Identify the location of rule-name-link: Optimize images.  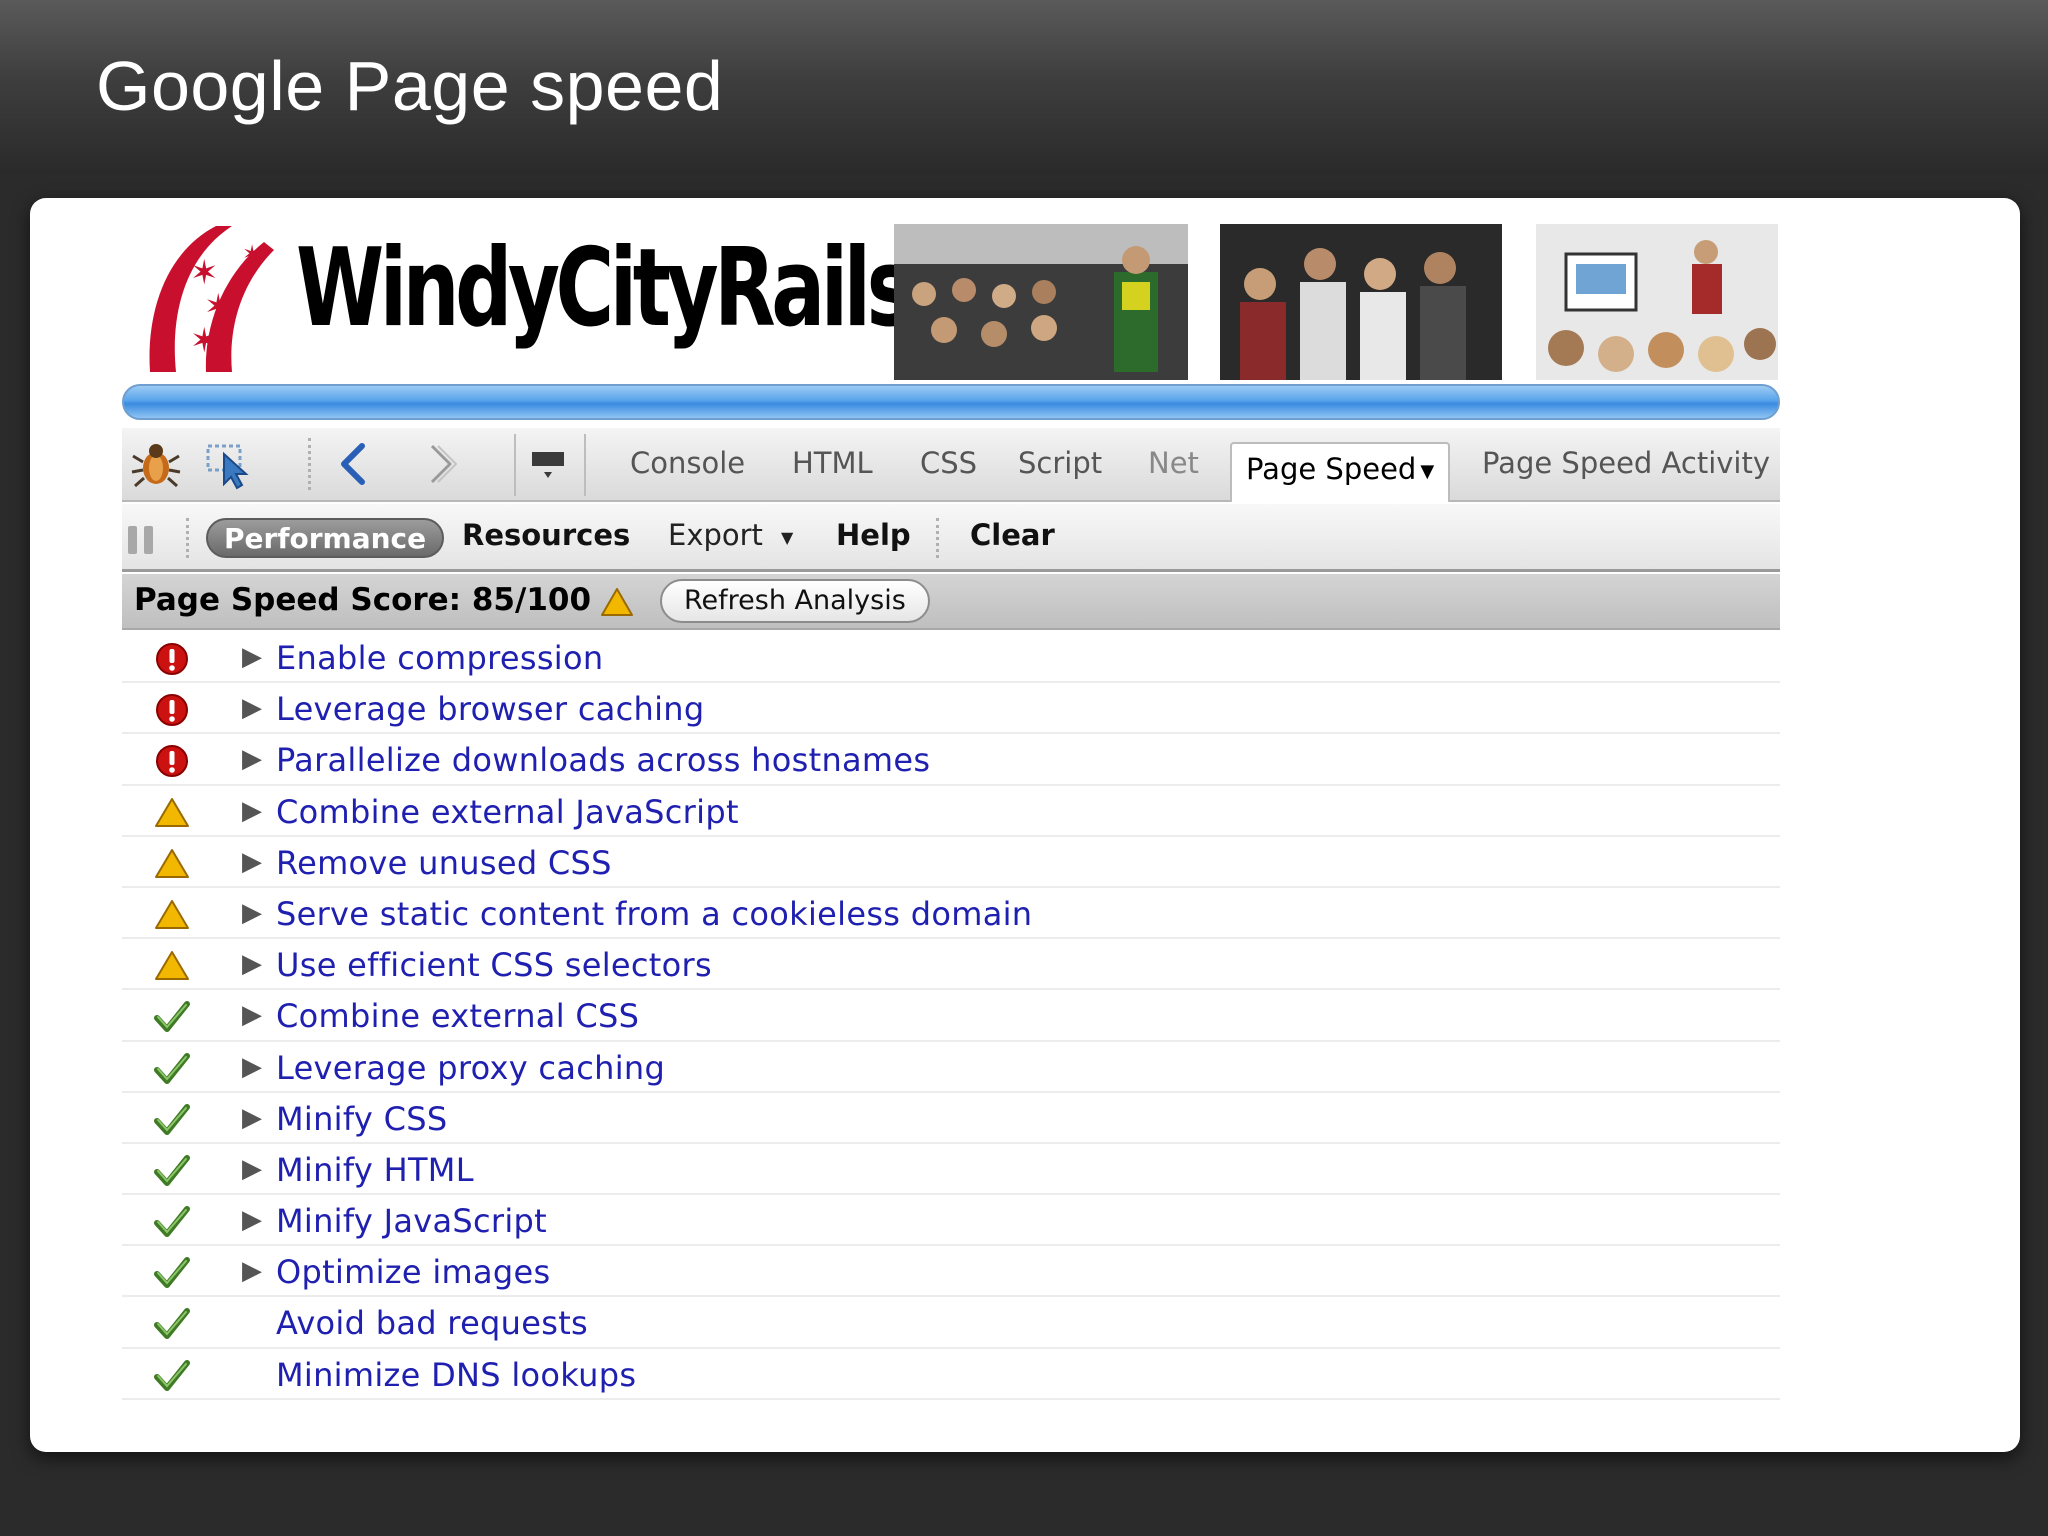
(413, 1272).